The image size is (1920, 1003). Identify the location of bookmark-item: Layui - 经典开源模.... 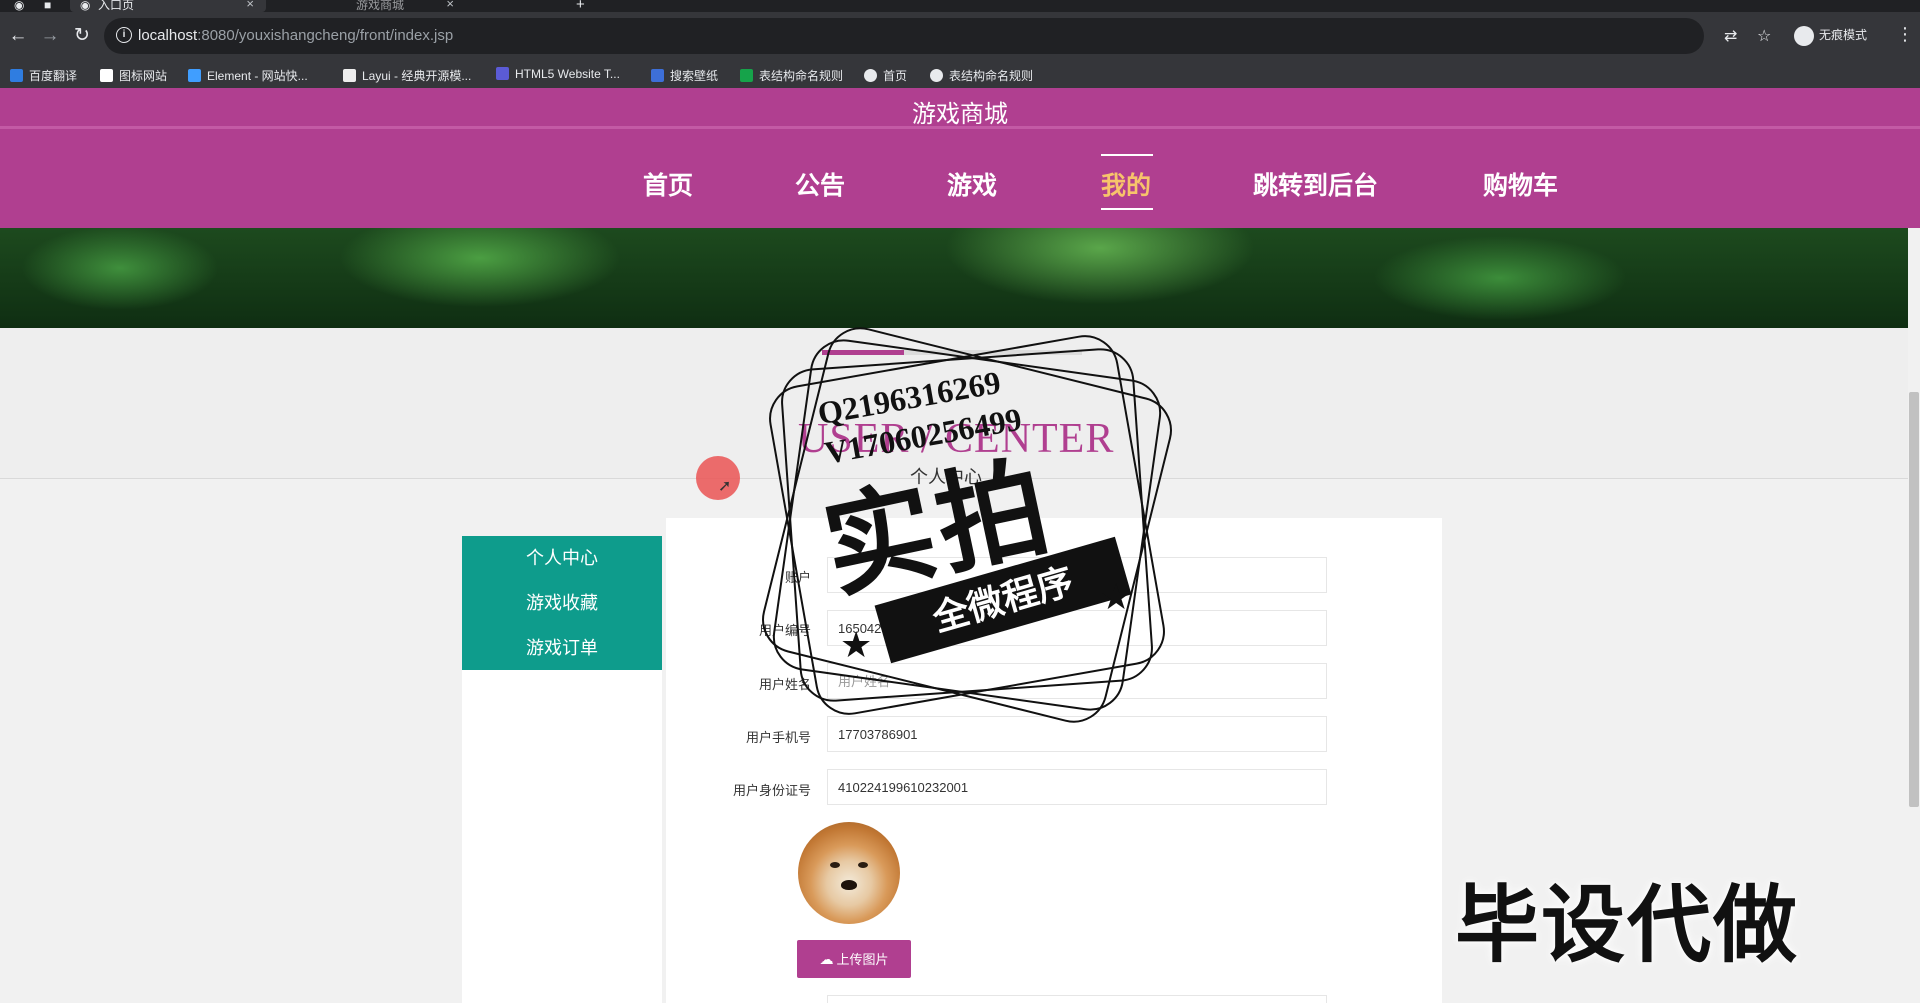
(407, 75).